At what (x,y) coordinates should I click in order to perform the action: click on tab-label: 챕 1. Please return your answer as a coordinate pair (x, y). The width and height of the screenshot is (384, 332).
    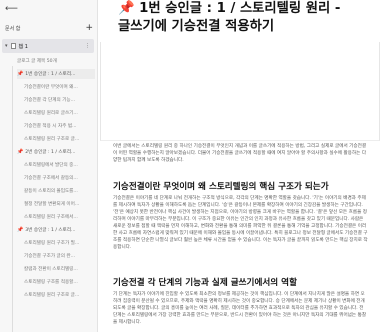
    Looking at the image, I should click on (23, 46).